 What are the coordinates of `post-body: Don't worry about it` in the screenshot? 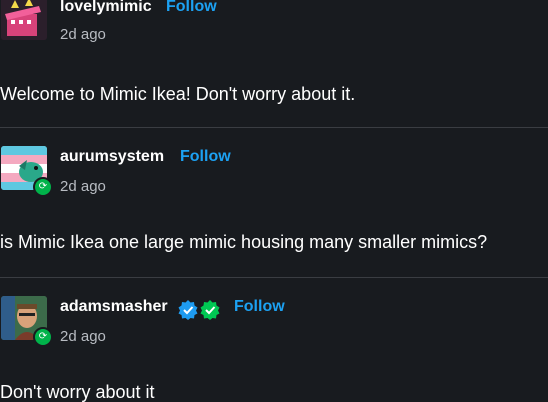 It's located at (77, 392).